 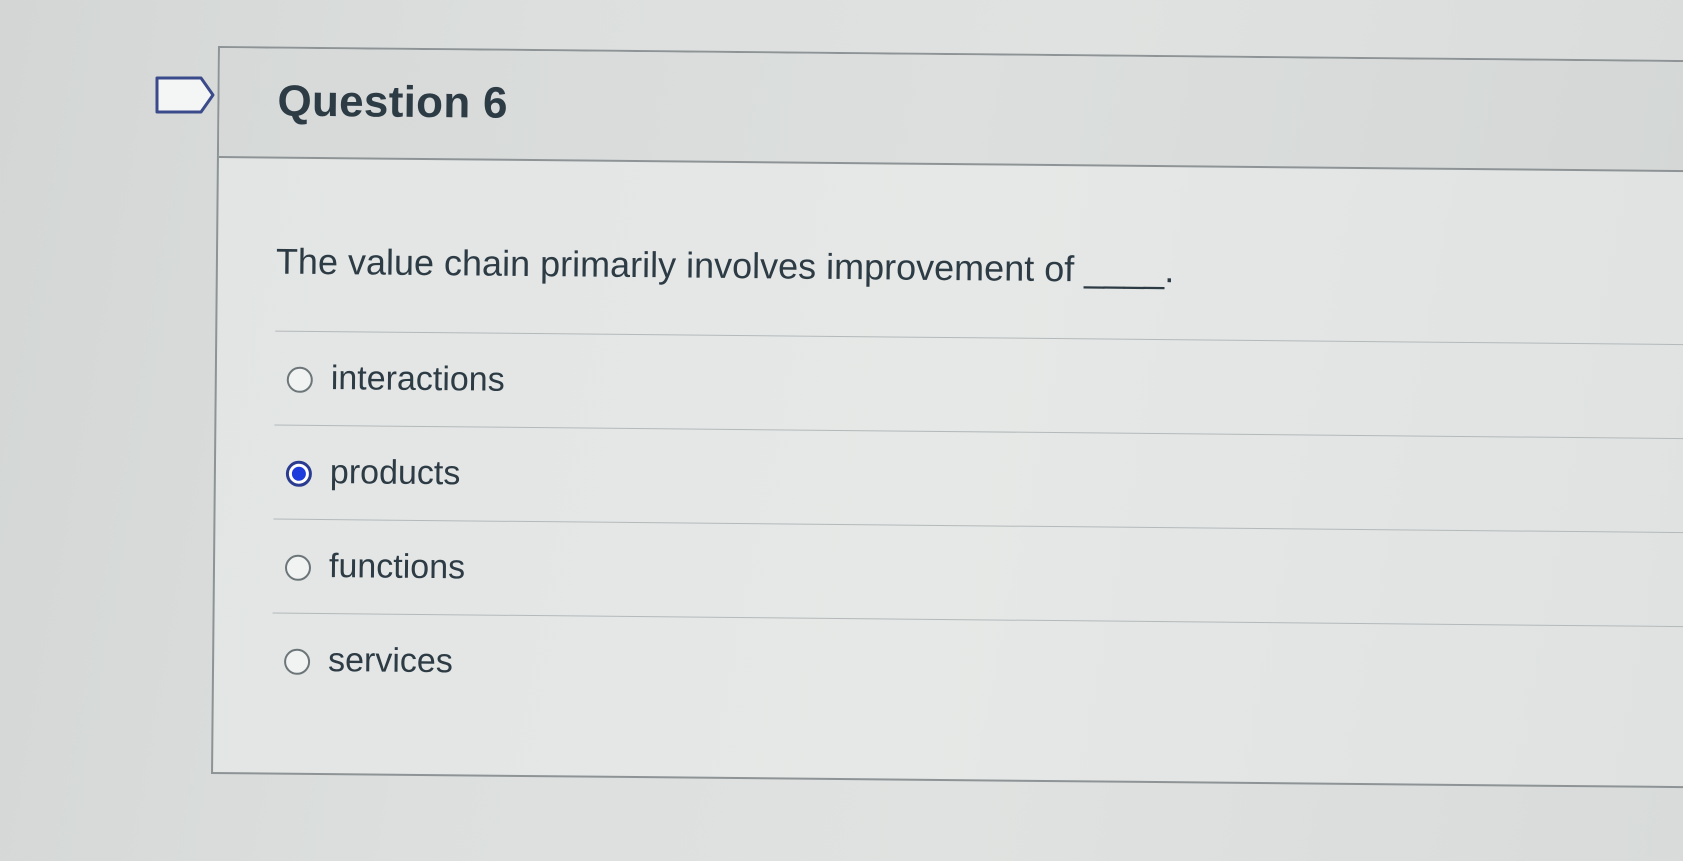 I want to click on answer-label: functions, so click(x=397, y=567).